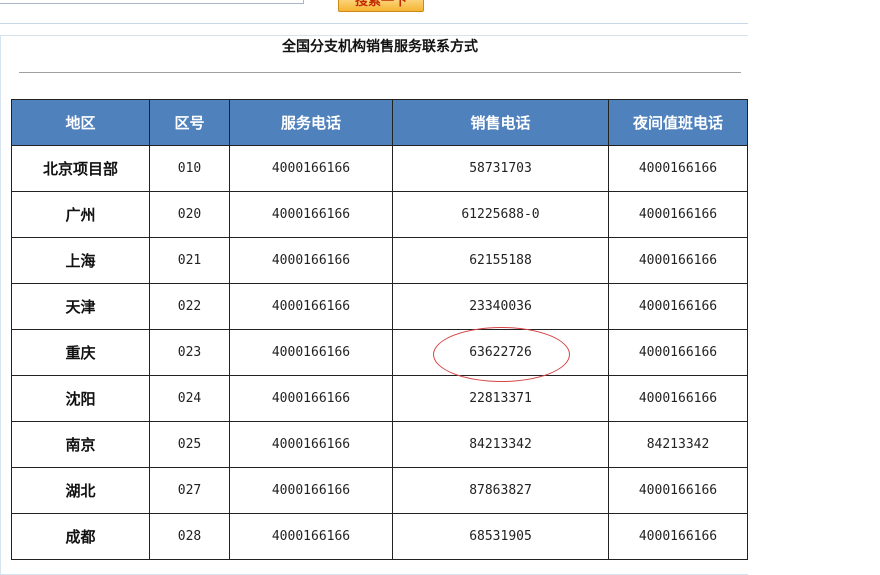 The width and height of the screenshot is (880, 575). I want to click on region-cell: 北京项目部, so click(80, 168).